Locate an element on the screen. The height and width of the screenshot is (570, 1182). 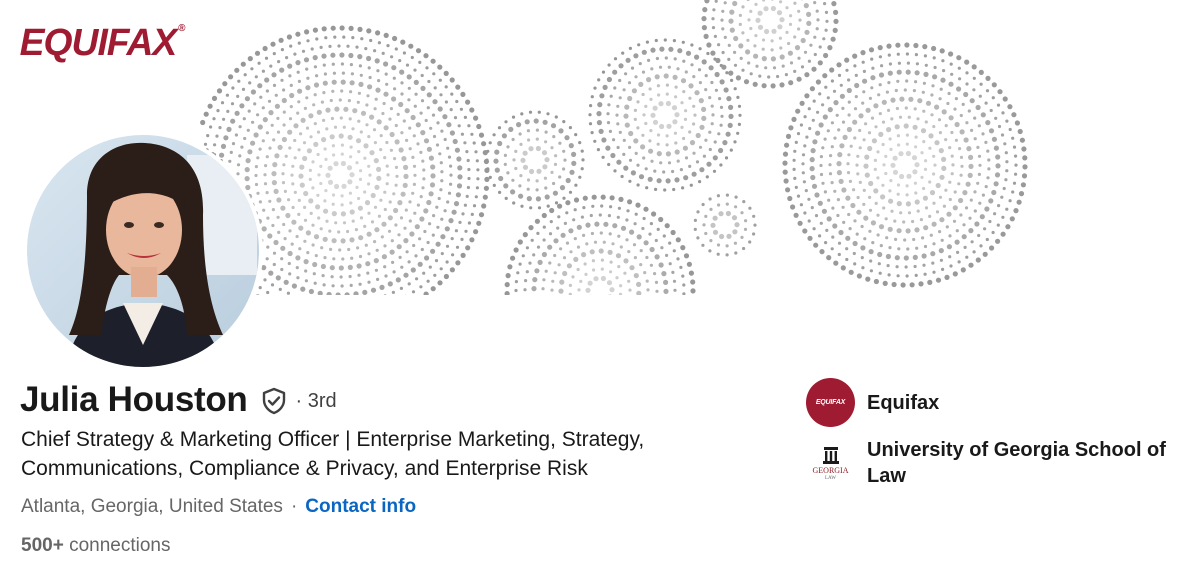
profile-name: Julia Houston is located at coordinates (134, 399).